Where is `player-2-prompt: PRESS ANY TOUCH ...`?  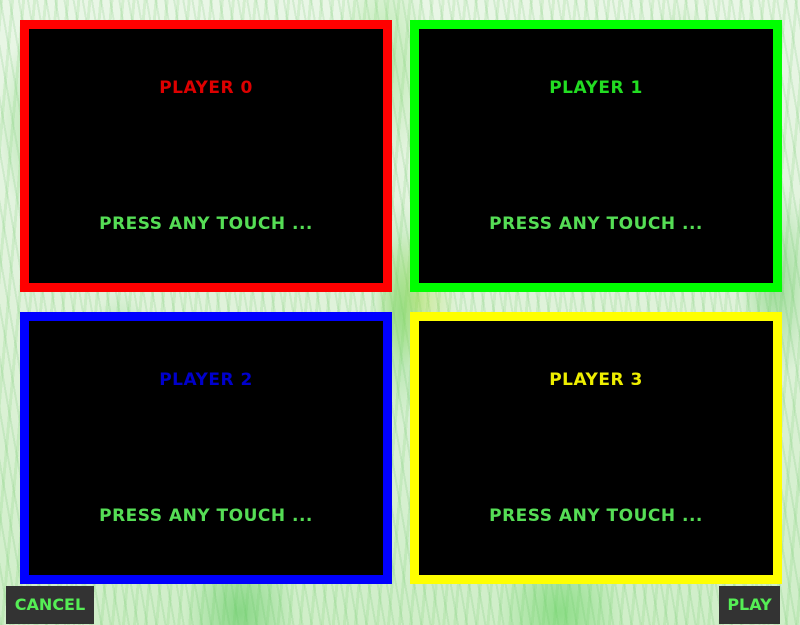
player-2-prompt: PRESS ANY TOUCH ... is located at coordinates (206, 516).